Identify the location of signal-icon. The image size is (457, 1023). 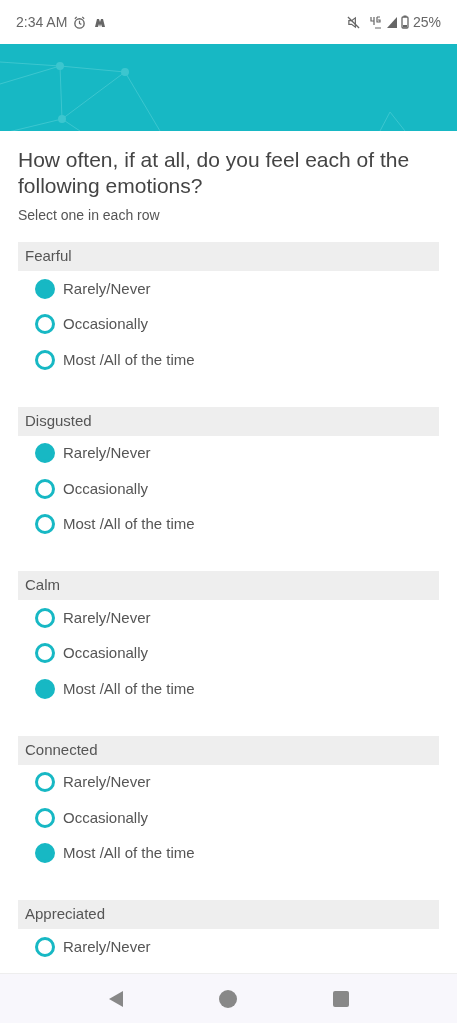
(391, 22).